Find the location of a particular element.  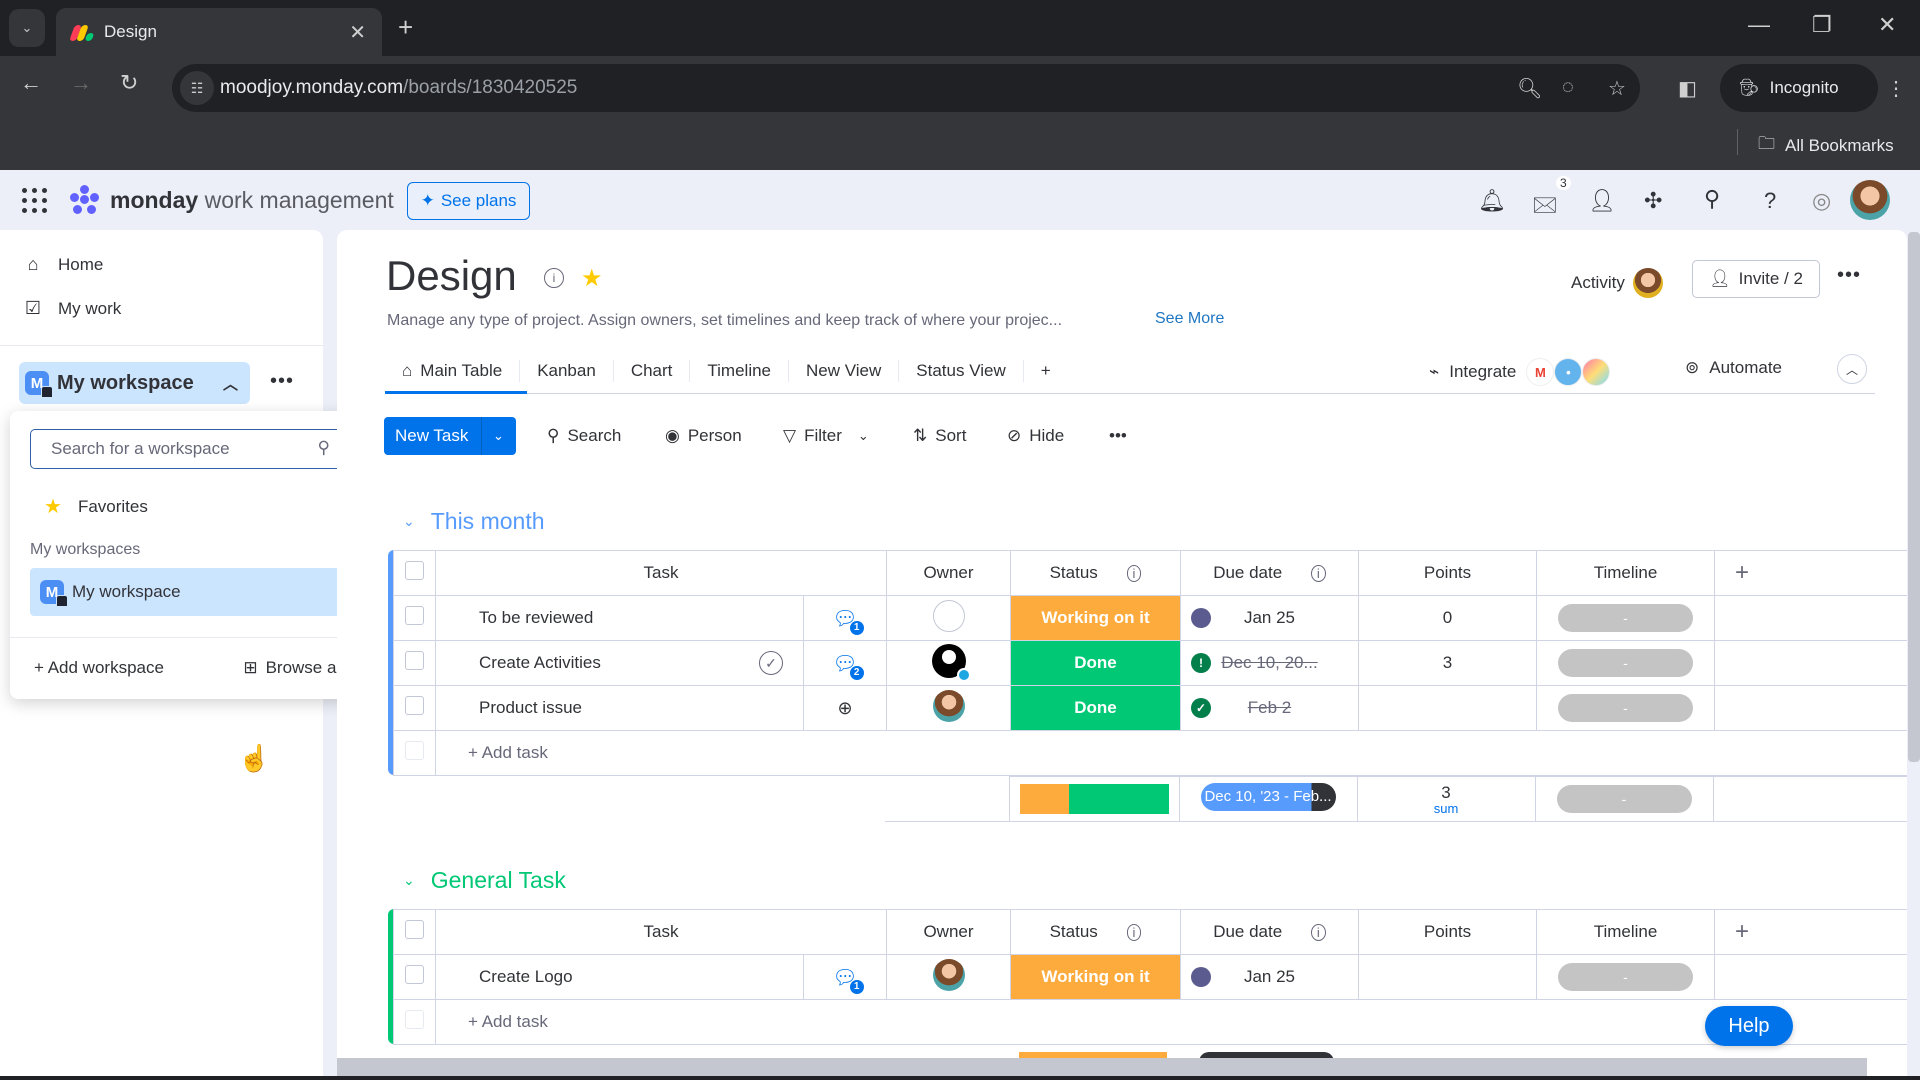

reload-icon: ↻ is located at coordinates (129, 83).